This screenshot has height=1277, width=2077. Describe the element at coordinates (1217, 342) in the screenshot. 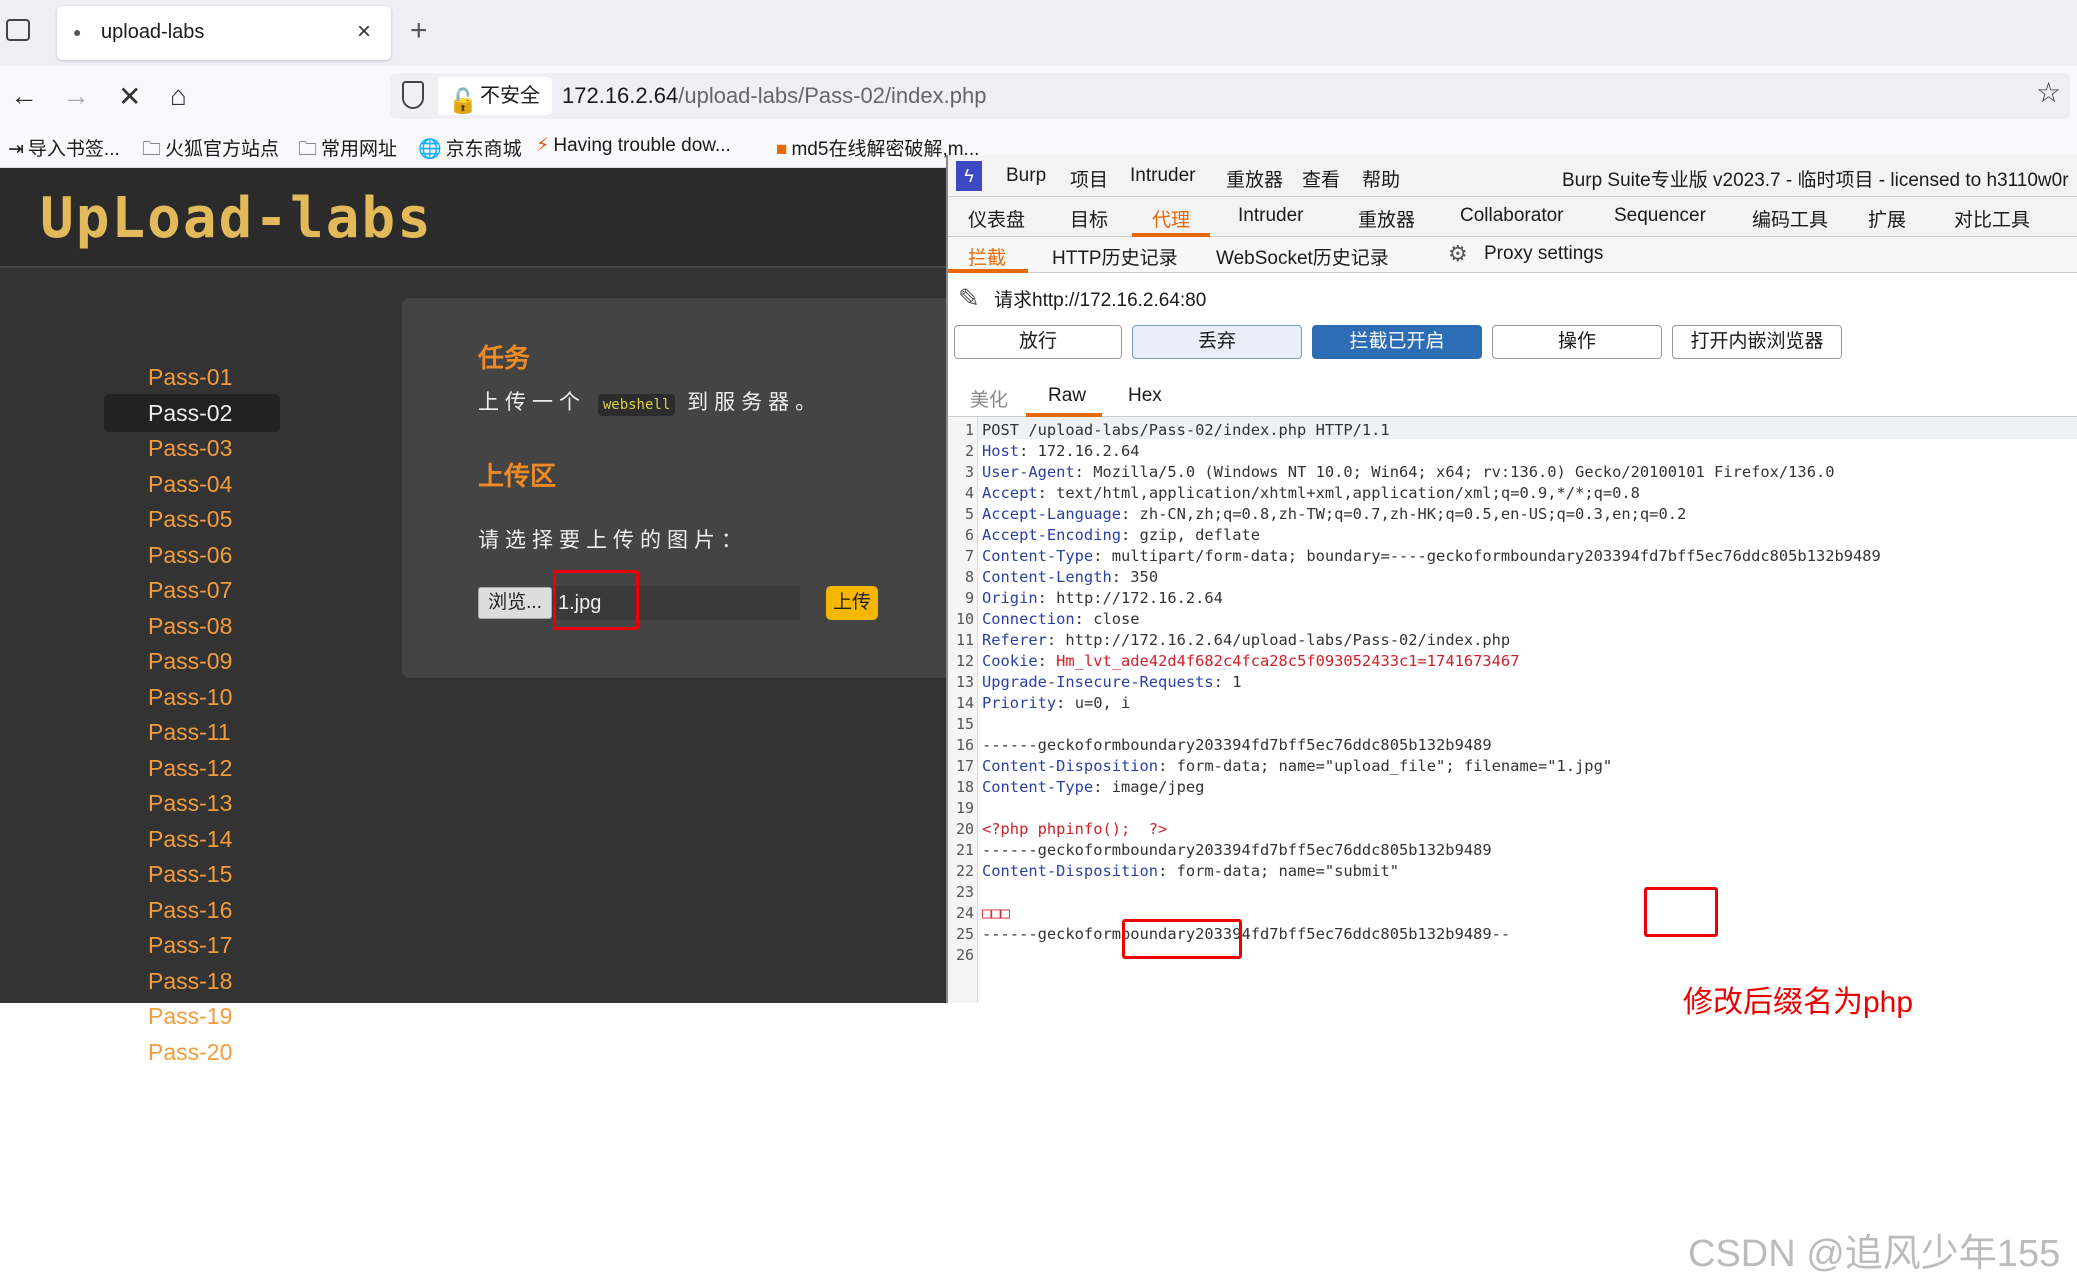

I see `drop-button: 丢弃` at that location.